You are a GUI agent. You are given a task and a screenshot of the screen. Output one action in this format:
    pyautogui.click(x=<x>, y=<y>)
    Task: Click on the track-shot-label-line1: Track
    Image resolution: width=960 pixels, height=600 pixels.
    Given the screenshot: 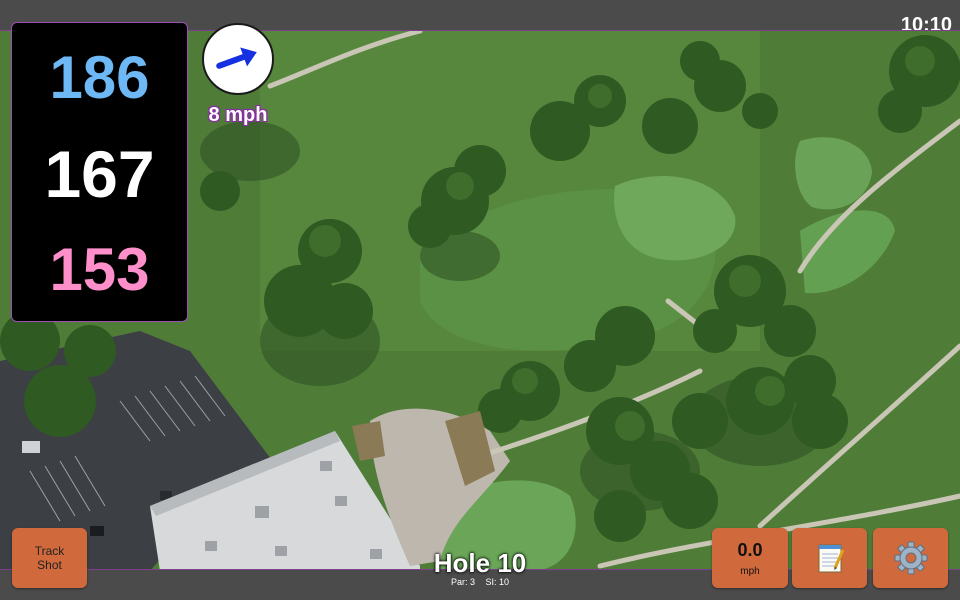 What is the action you would take?
    pyautogui.click(x=49, y=551)
    